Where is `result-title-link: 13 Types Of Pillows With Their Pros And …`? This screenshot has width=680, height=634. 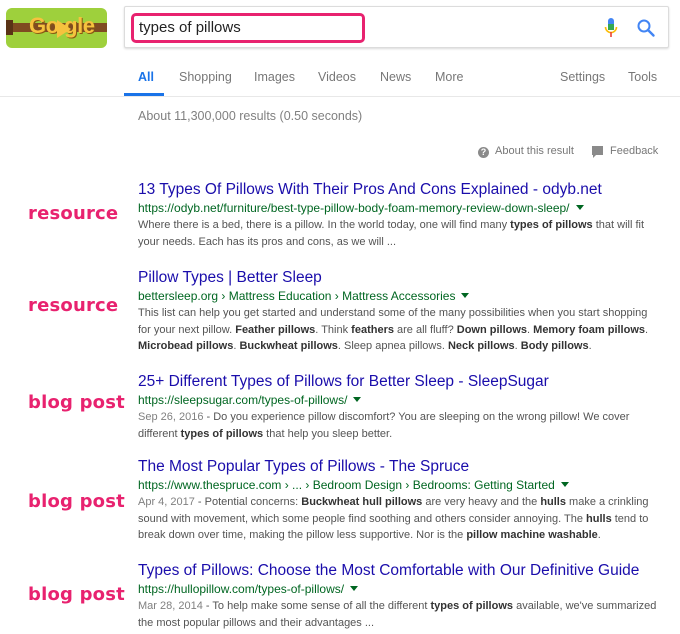
result-title-link: 13 Types Of Pillows With Their Pros And … is located at coordinates (398, 189).